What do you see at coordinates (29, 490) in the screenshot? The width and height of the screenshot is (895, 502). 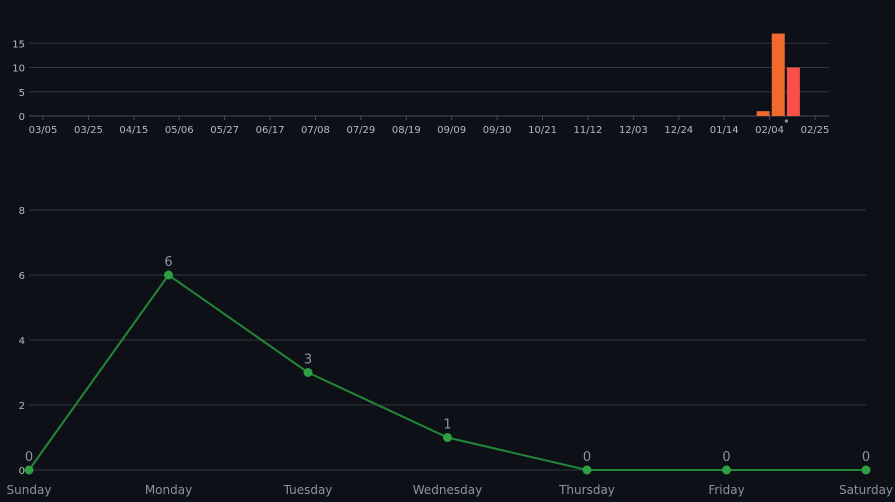 I see `x-tick-label: Sunday` at bounding box center [29, 490].